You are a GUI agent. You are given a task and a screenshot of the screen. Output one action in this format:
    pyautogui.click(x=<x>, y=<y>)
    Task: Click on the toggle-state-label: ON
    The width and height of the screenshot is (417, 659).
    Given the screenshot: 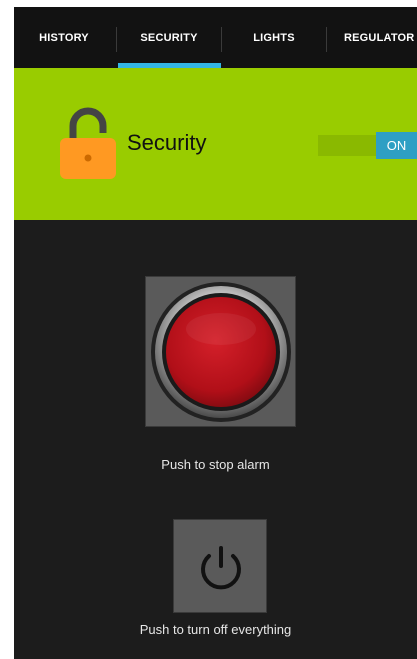 What is the action you would take?
    pyautogui.click(x=396, y=145)
    